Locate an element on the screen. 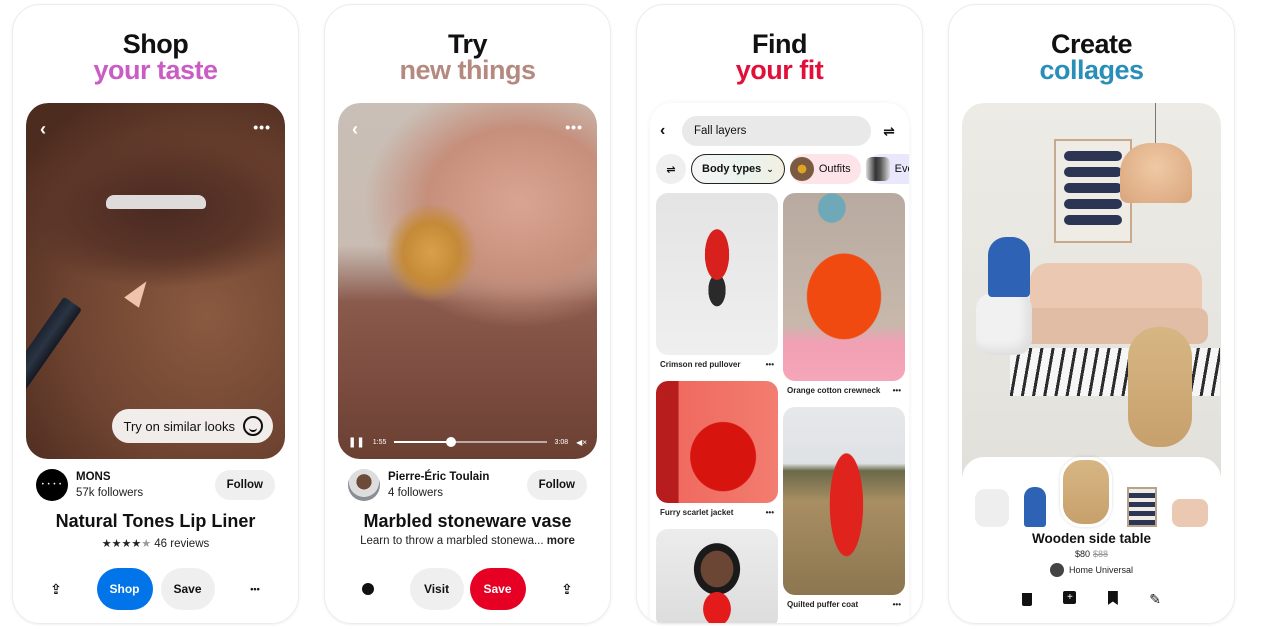 This screenshot has width=1266, height=626. pencil-edit-icon: ✎ is located at coordinates (1155, 599).